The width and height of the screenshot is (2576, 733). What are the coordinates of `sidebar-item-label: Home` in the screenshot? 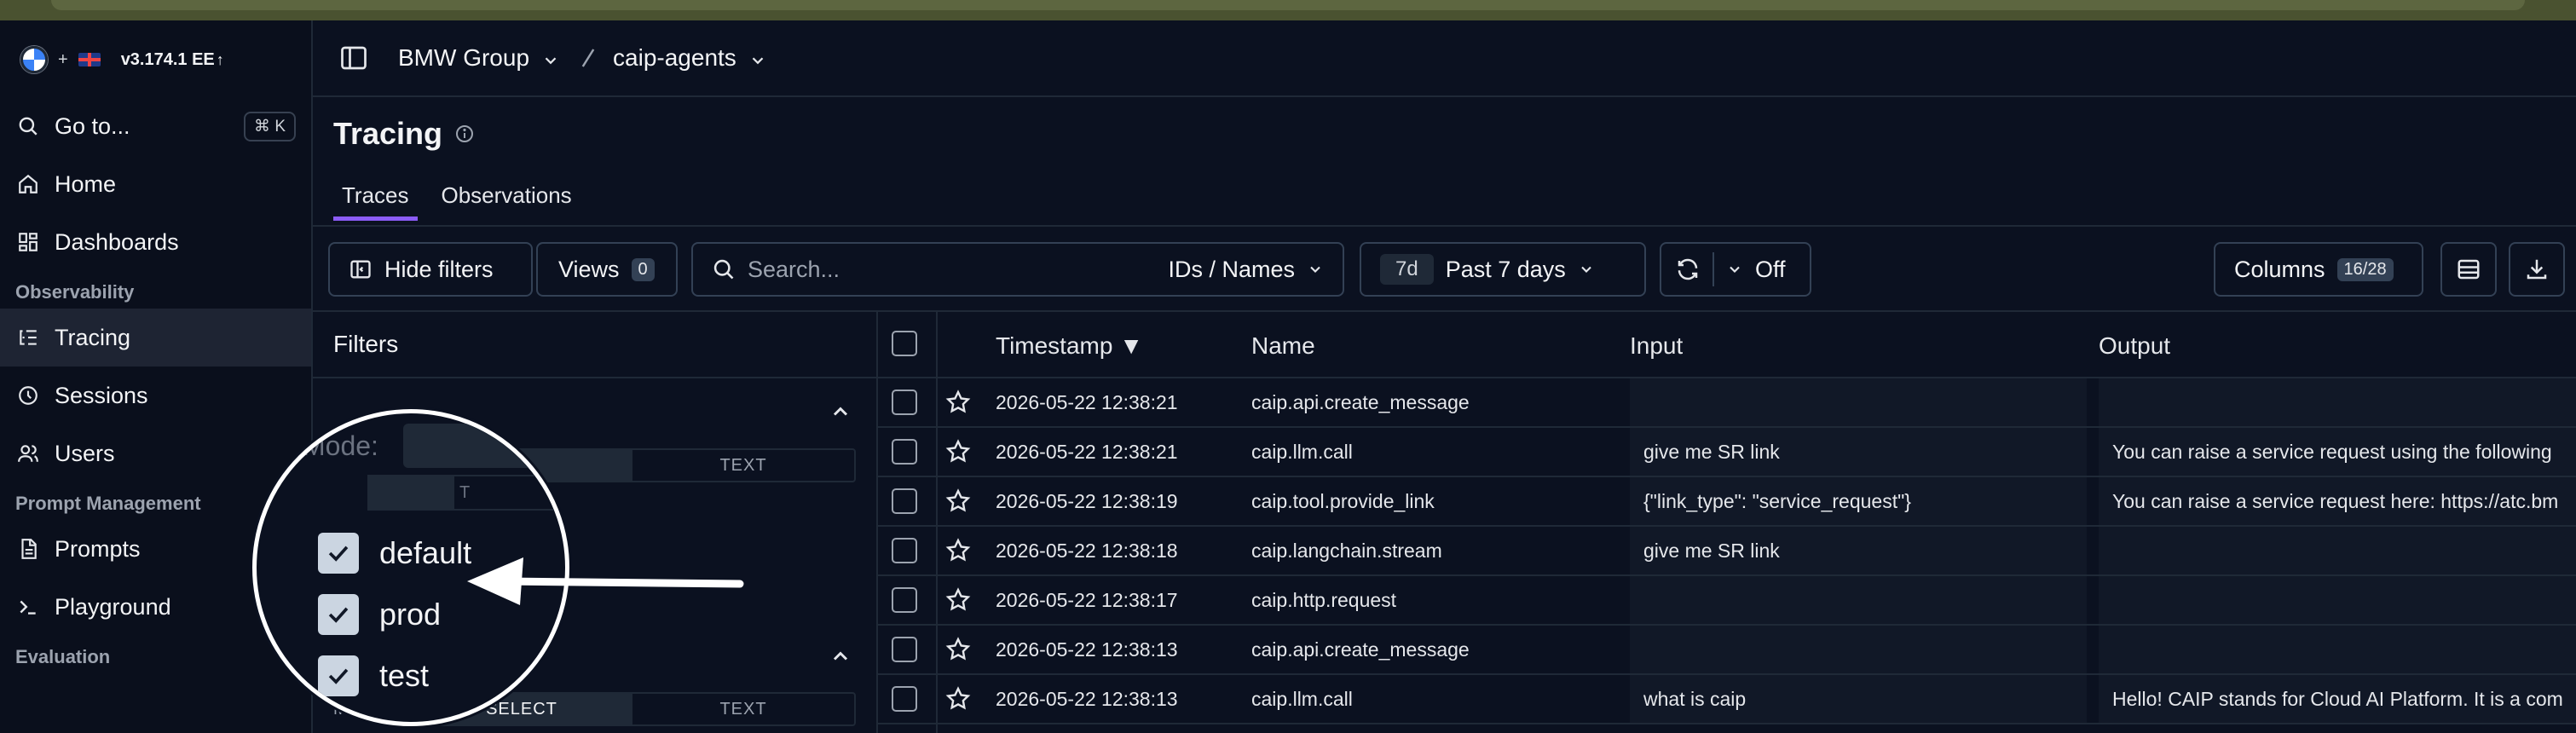 It's located at (86, 183).